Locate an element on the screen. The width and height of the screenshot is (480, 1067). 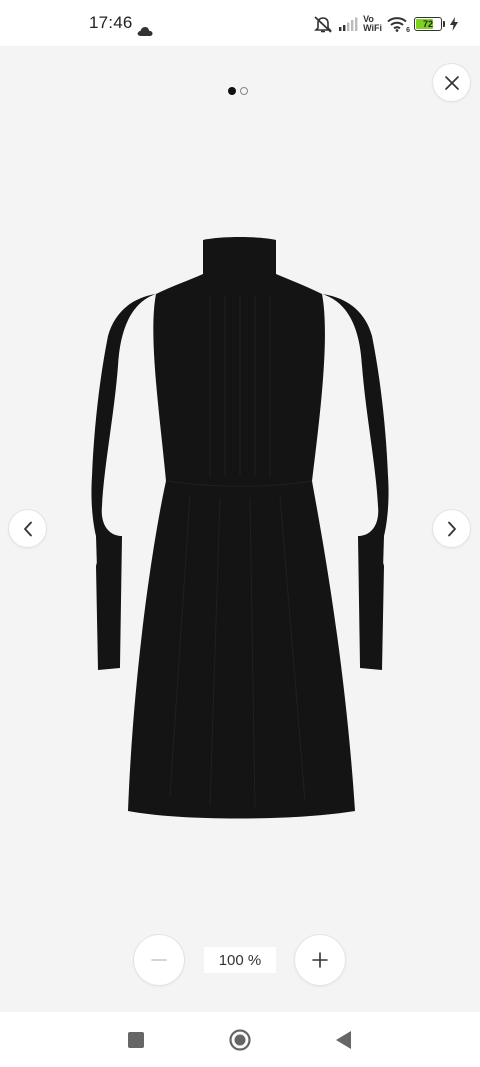
status-time: 17:46 is located at coordinates (111, 22).